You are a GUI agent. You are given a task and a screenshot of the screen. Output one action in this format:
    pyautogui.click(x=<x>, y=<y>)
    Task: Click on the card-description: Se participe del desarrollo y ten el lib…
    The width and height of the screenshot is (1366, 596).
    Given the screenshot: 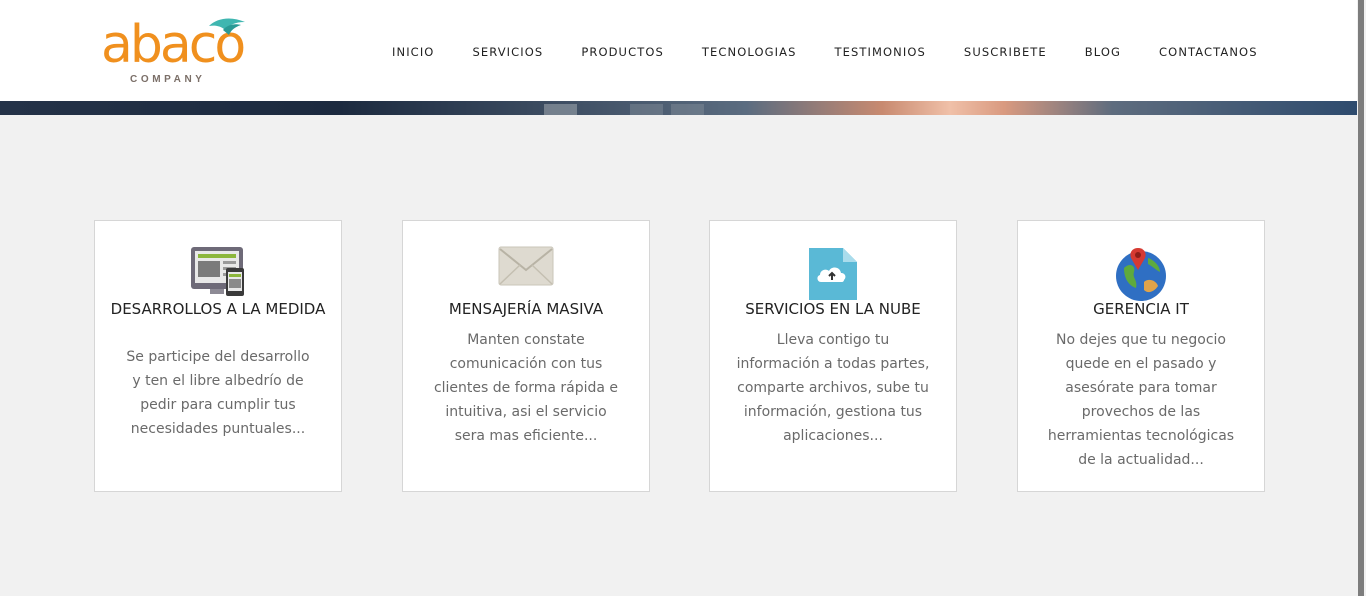 What is the action you would take?
    pyautogui.click(x=218, y=393)
    